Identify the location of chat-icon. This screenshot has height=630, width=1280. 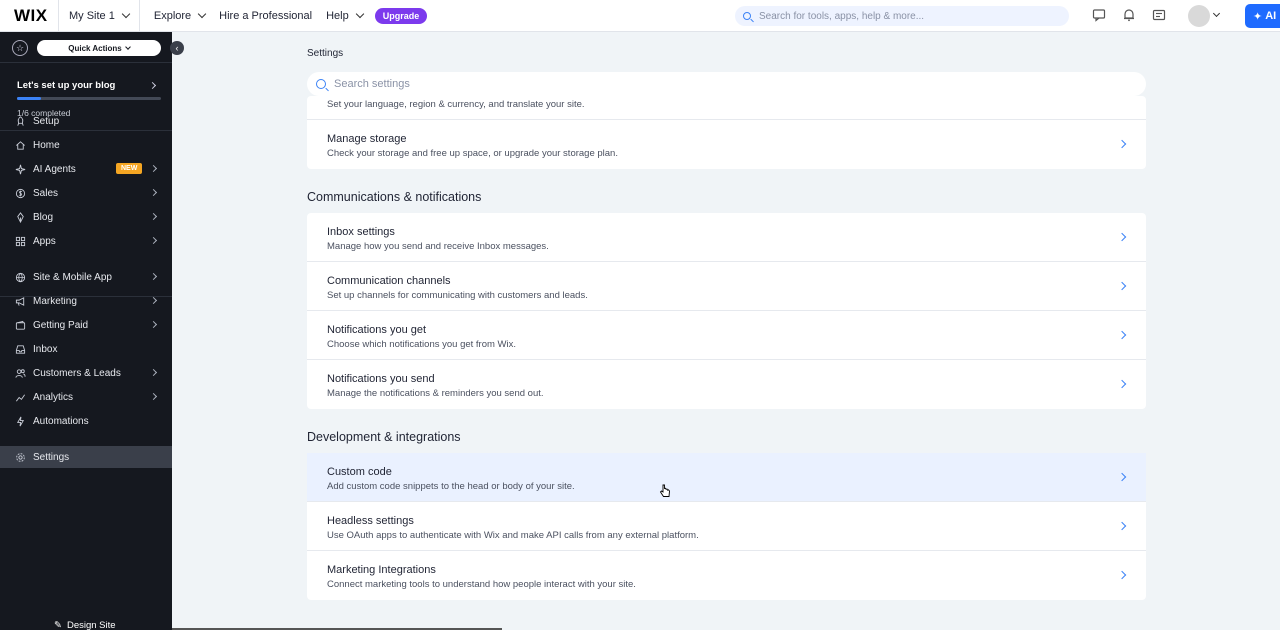
(1099, 15).